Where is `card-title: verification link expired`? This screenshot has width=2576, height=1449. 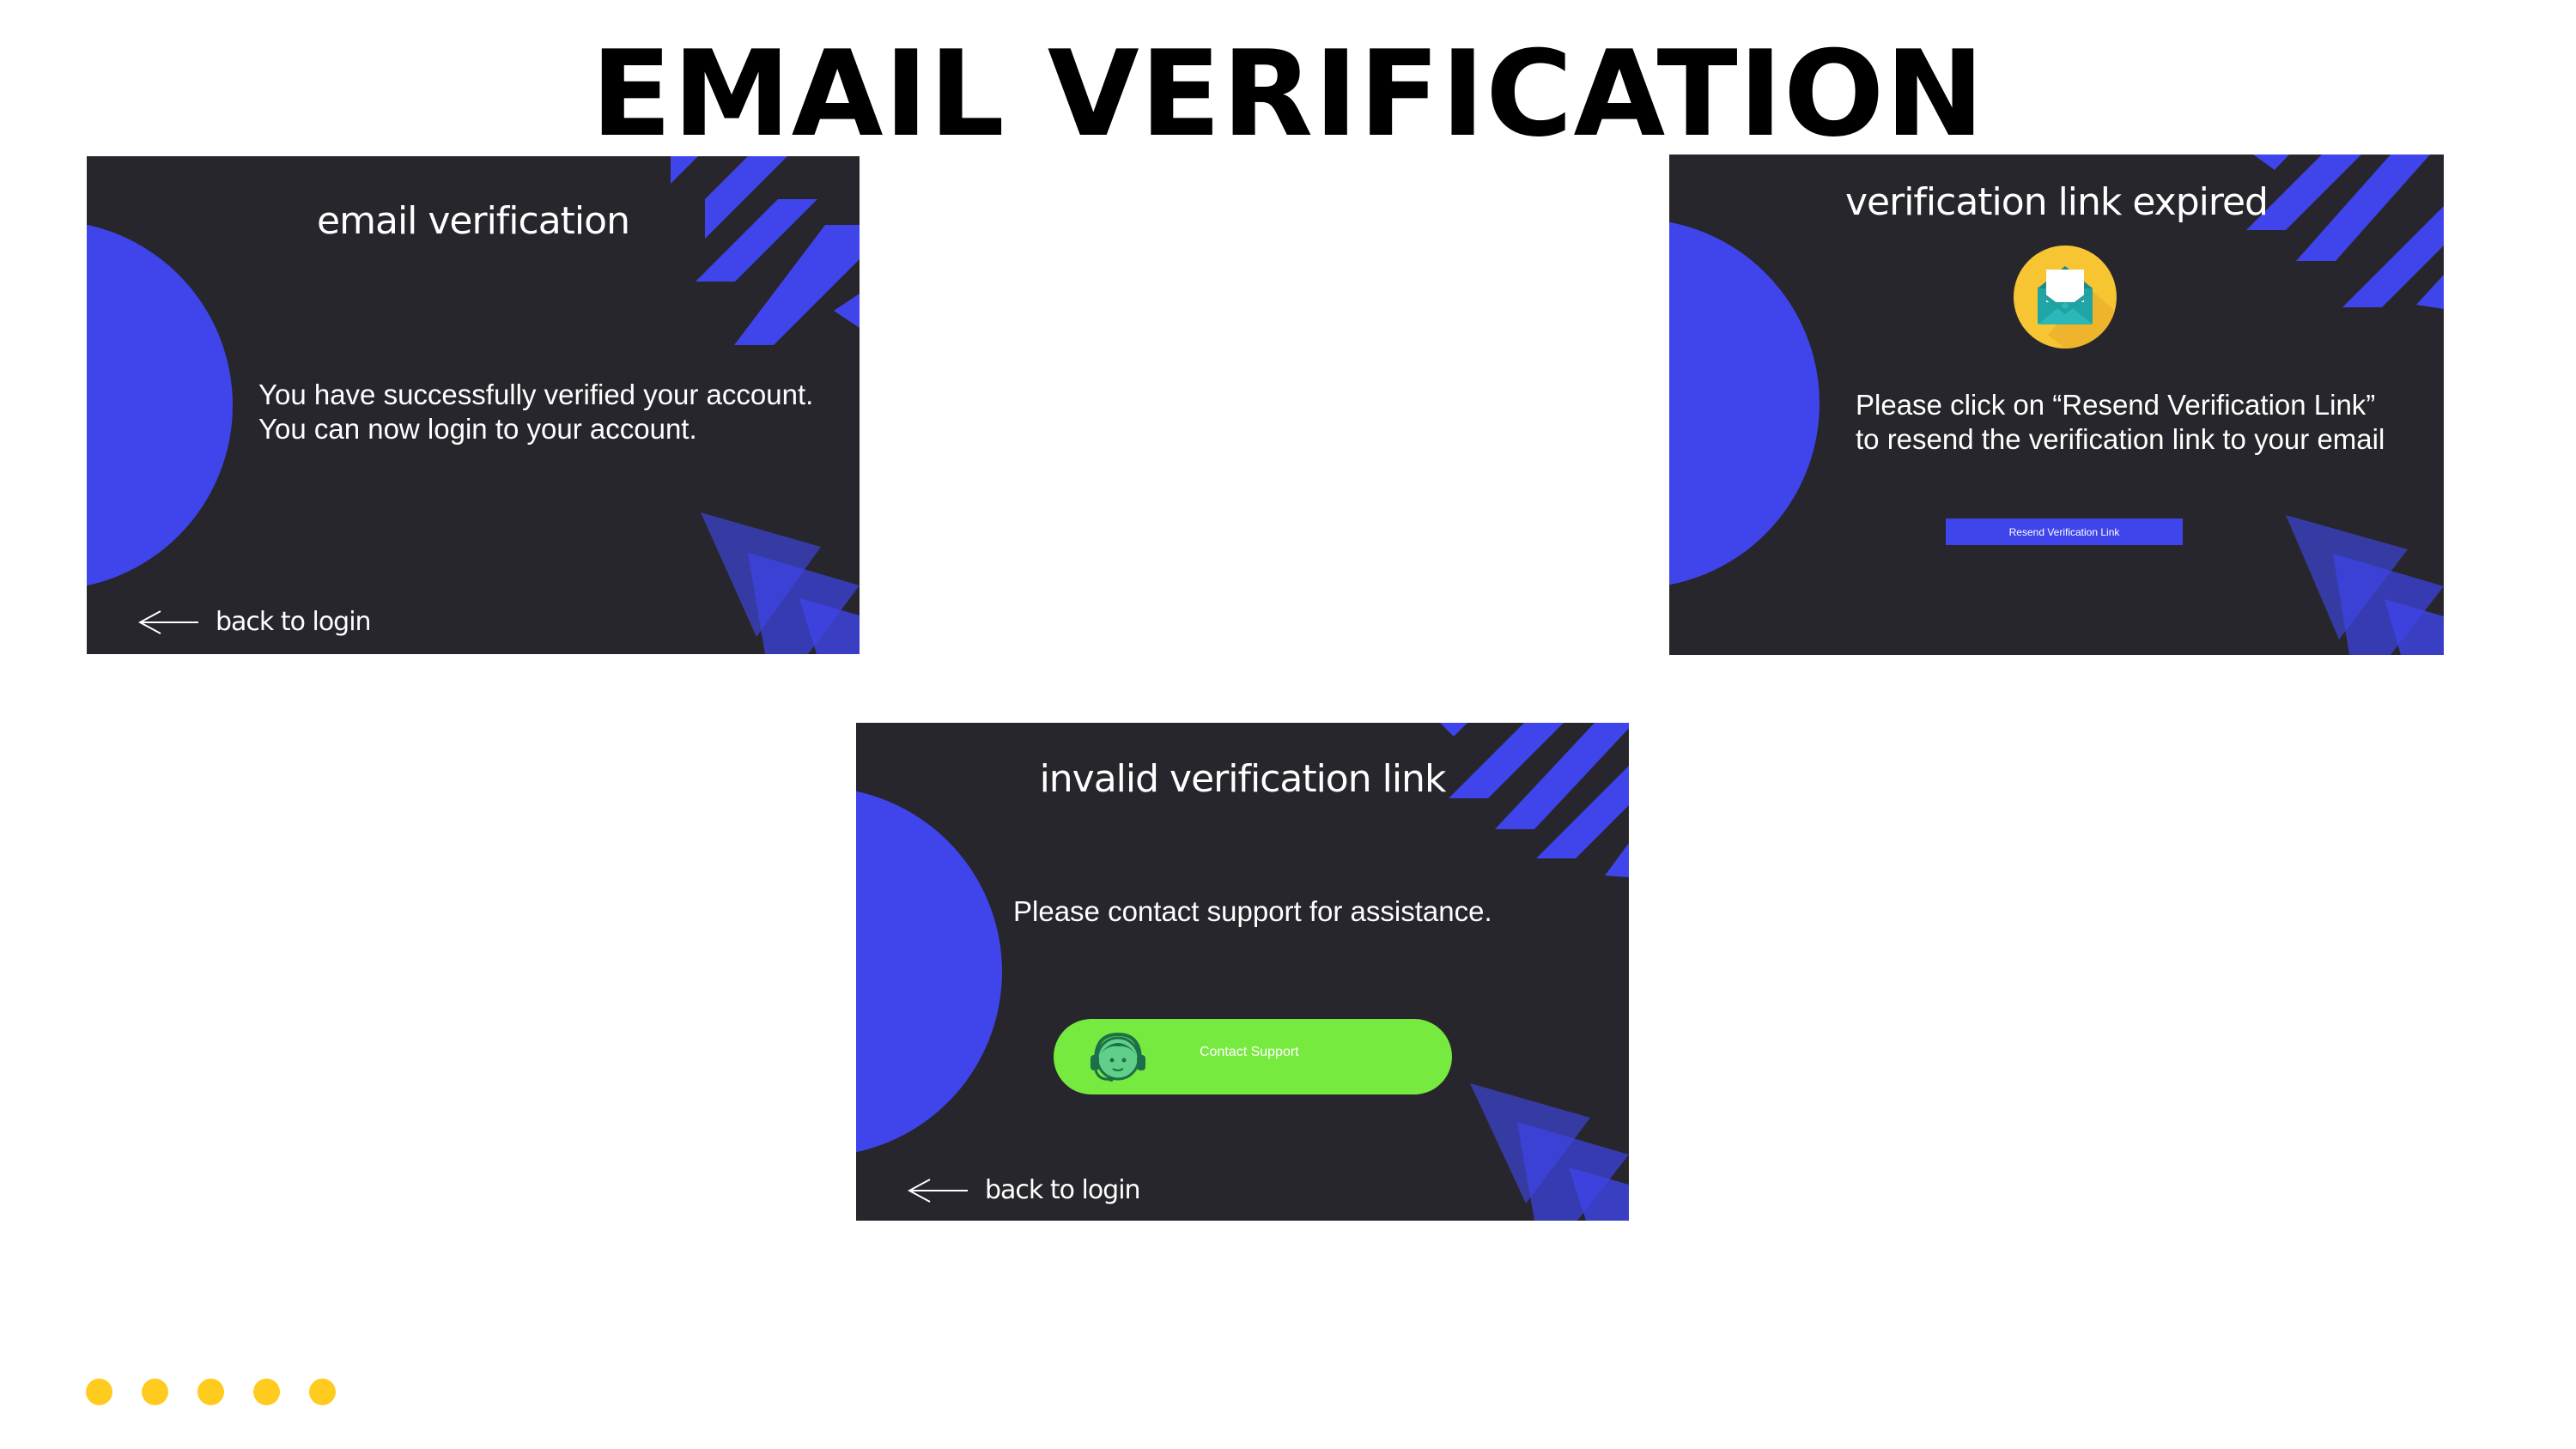 card-title: verification link expired is located at coordinates (2057, 202).